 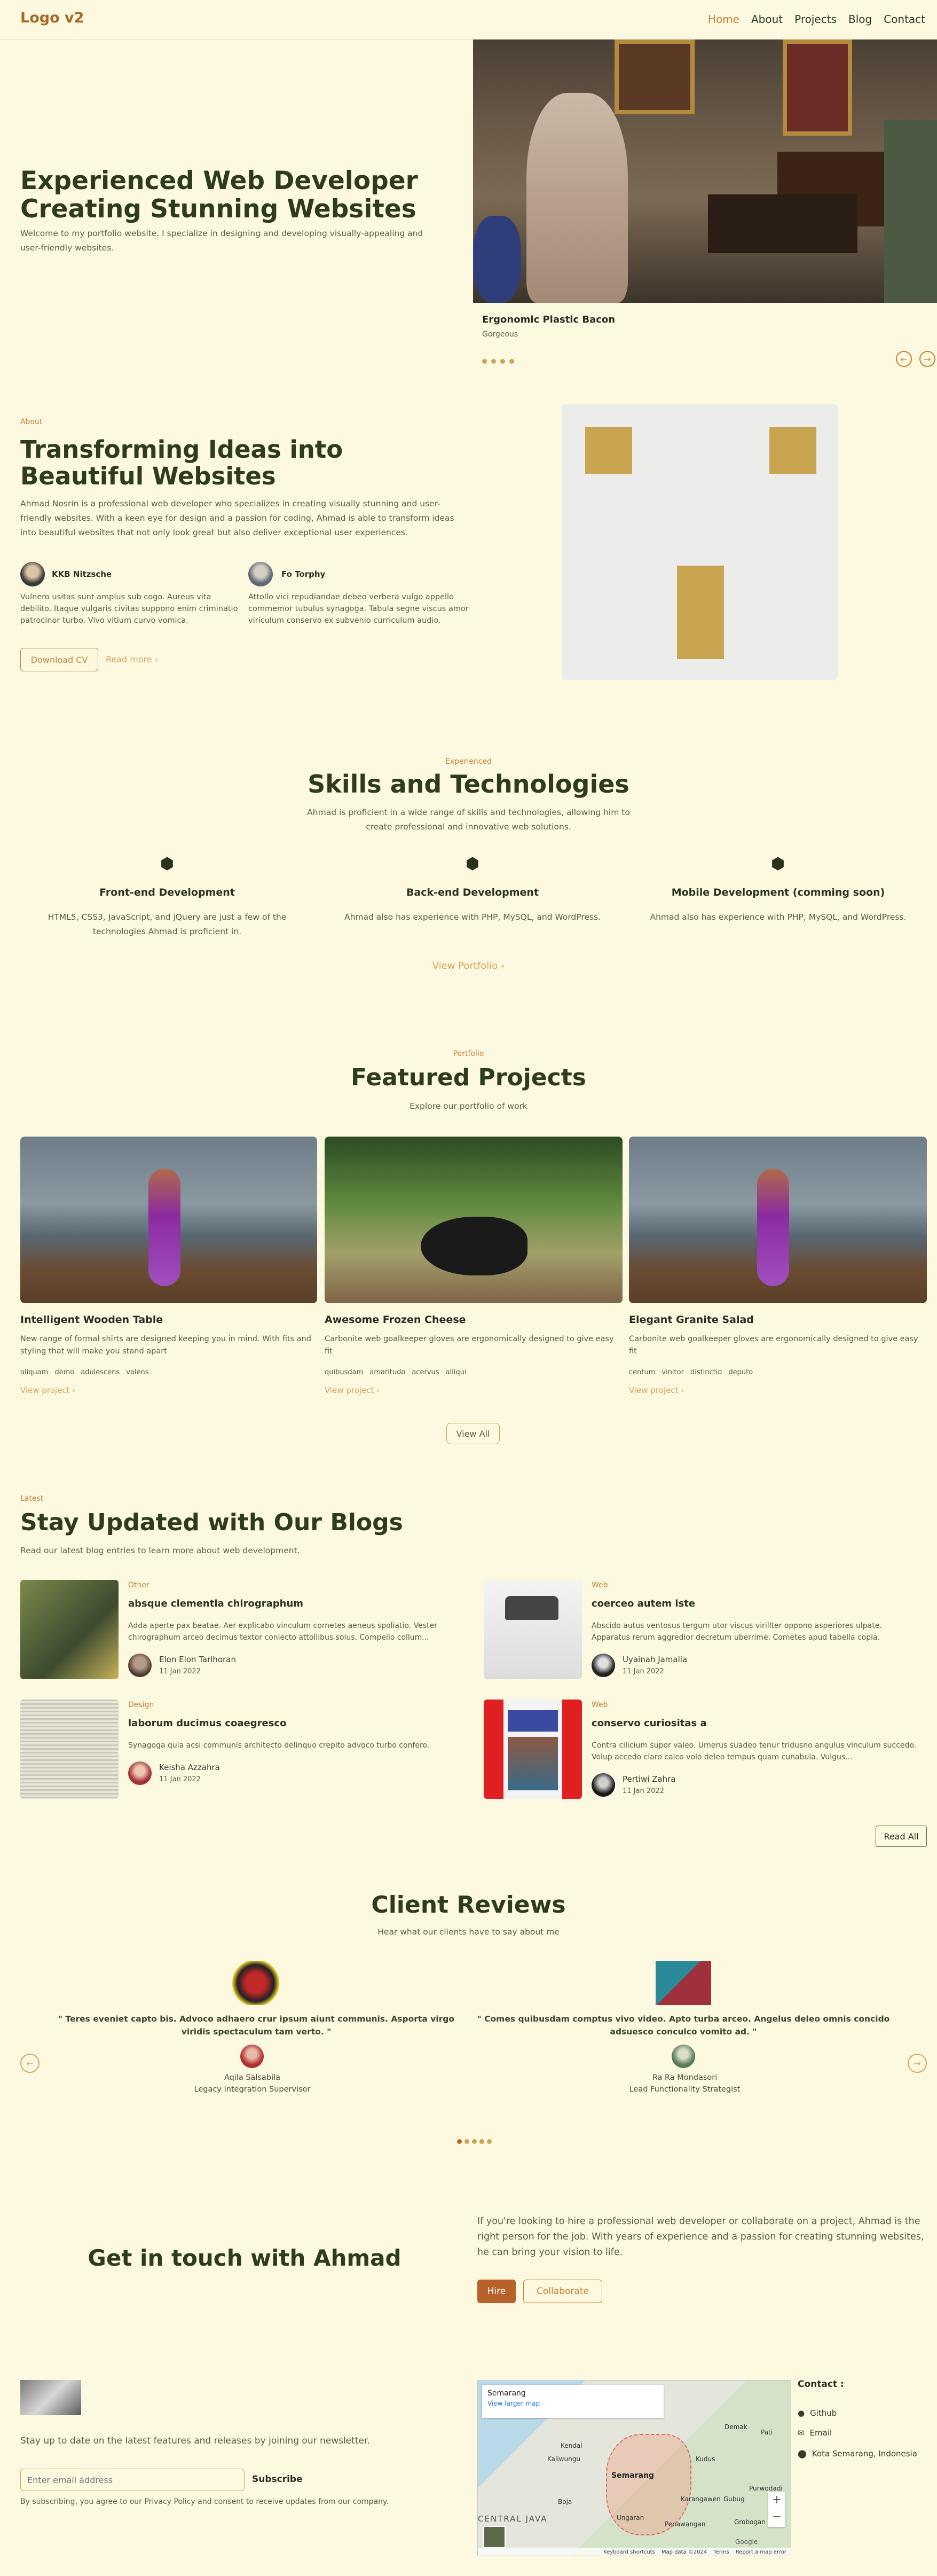 What do you see at coordinates (750, 2522) in the screenshot?
I see `map-label: Grobogan` at bounding box center [750, 2522].